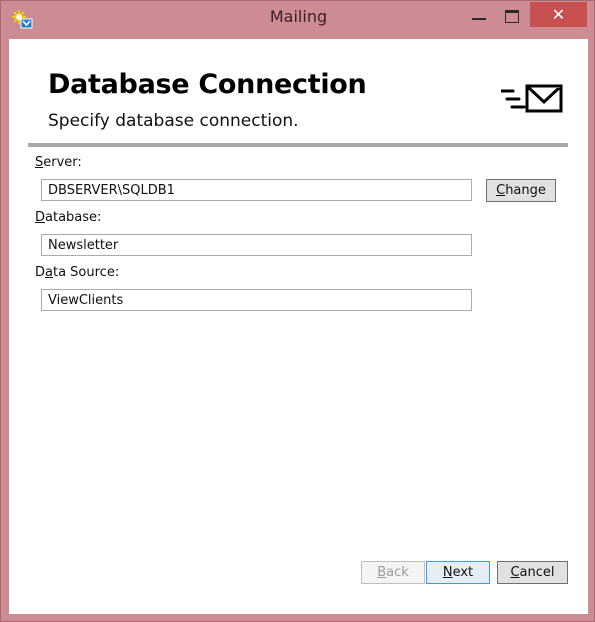 Image resolution: width=595 pixels, height=622 pixels. I want to click on mail-send-icon, so click(535, 104).